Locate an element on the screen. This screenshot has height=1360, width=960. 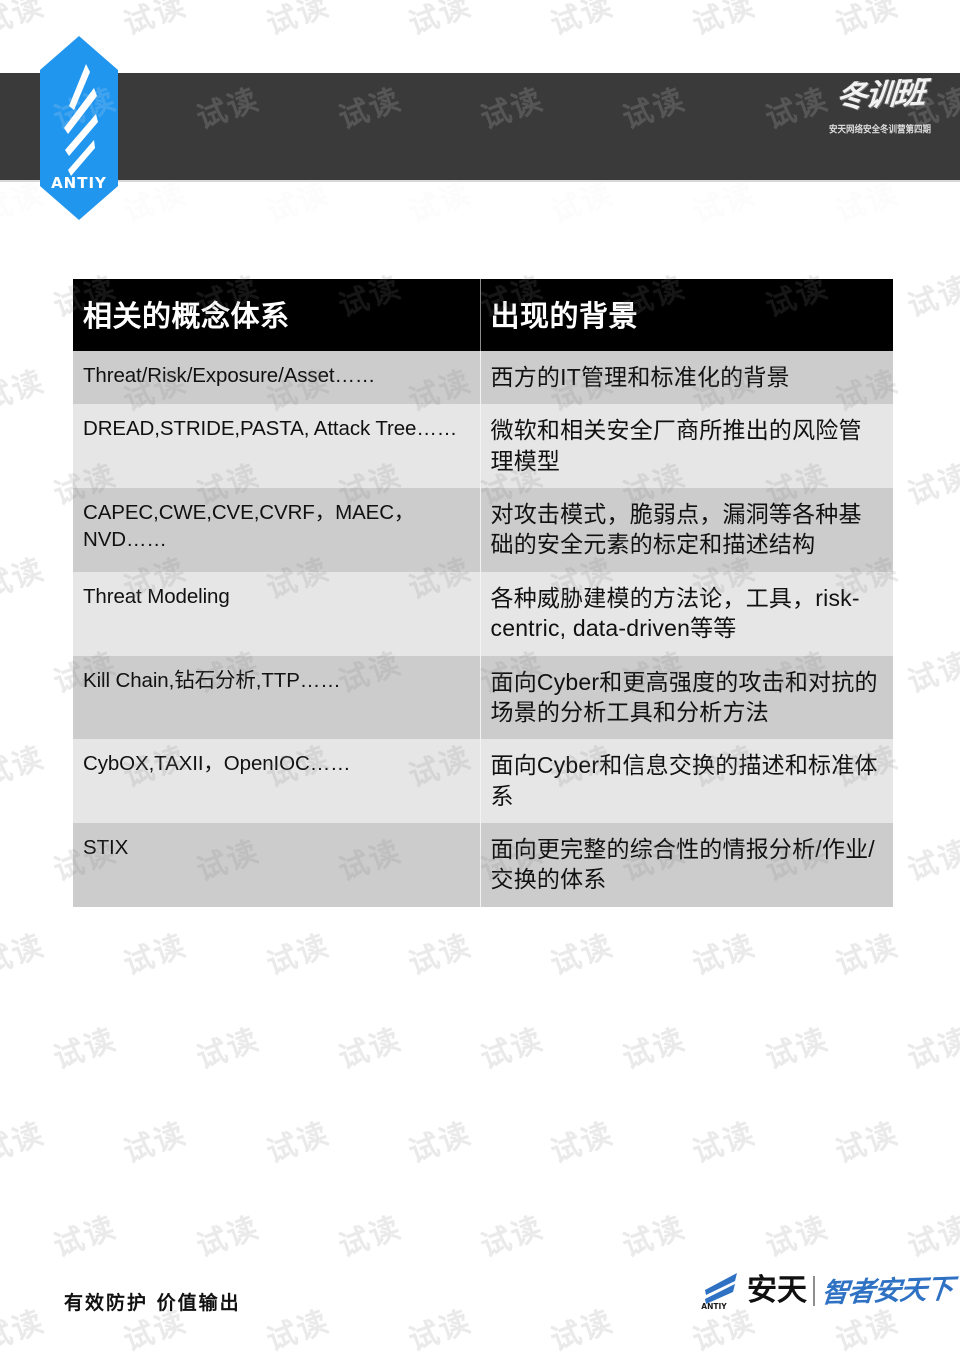
cell-context: 面向Cyber和更高强度的攻击和对抗的场景的分析工具和分析方法 is located at coordinates (686, 697).